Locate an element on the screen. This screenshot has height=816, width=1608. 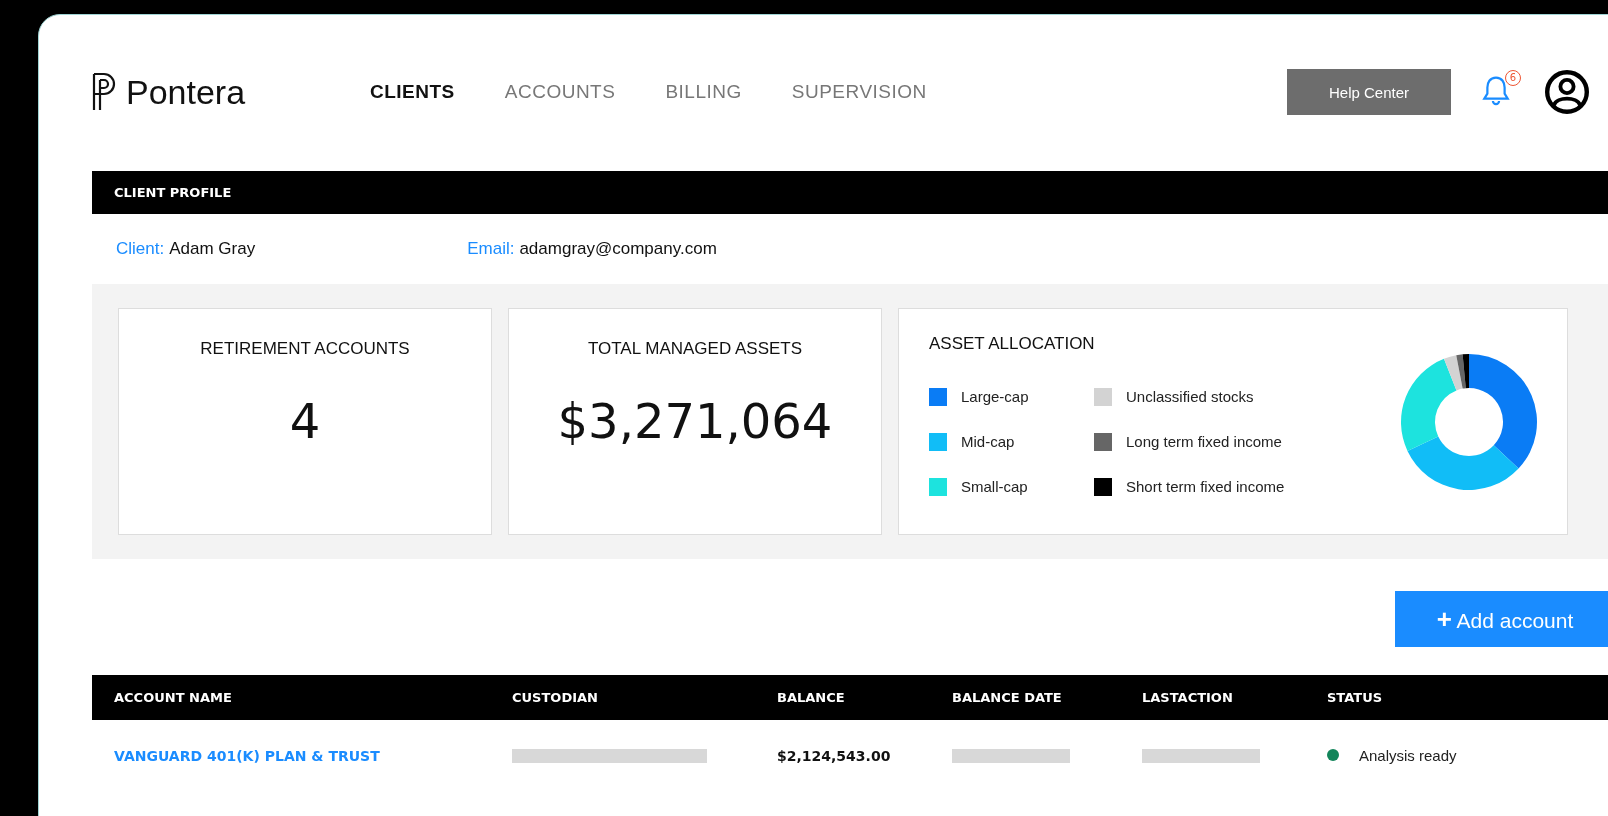
notification-badge: 6 is located at coordinates (1513, 78).